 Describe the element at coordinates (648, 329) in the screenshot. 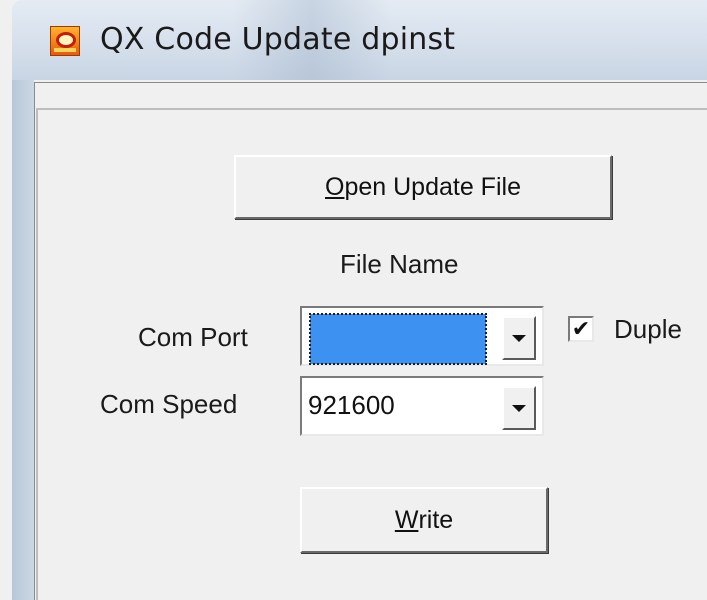

I see `duplex-label: Duple` at that location.